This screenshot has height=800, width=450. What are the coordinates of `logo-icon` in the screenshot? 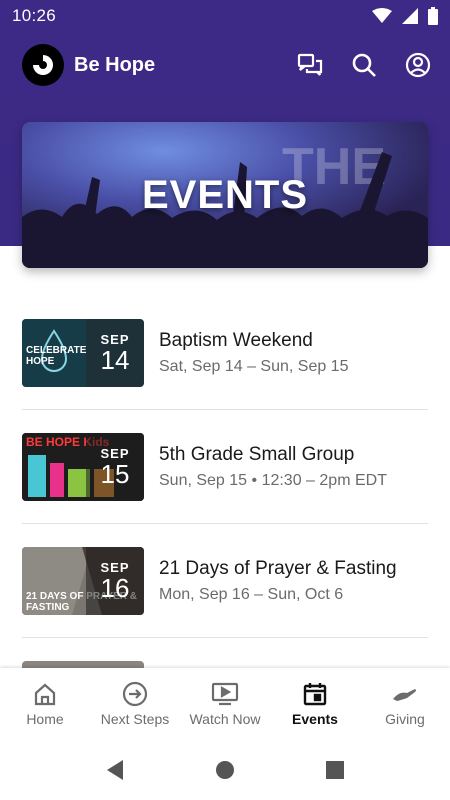 It's located at (43, 65).